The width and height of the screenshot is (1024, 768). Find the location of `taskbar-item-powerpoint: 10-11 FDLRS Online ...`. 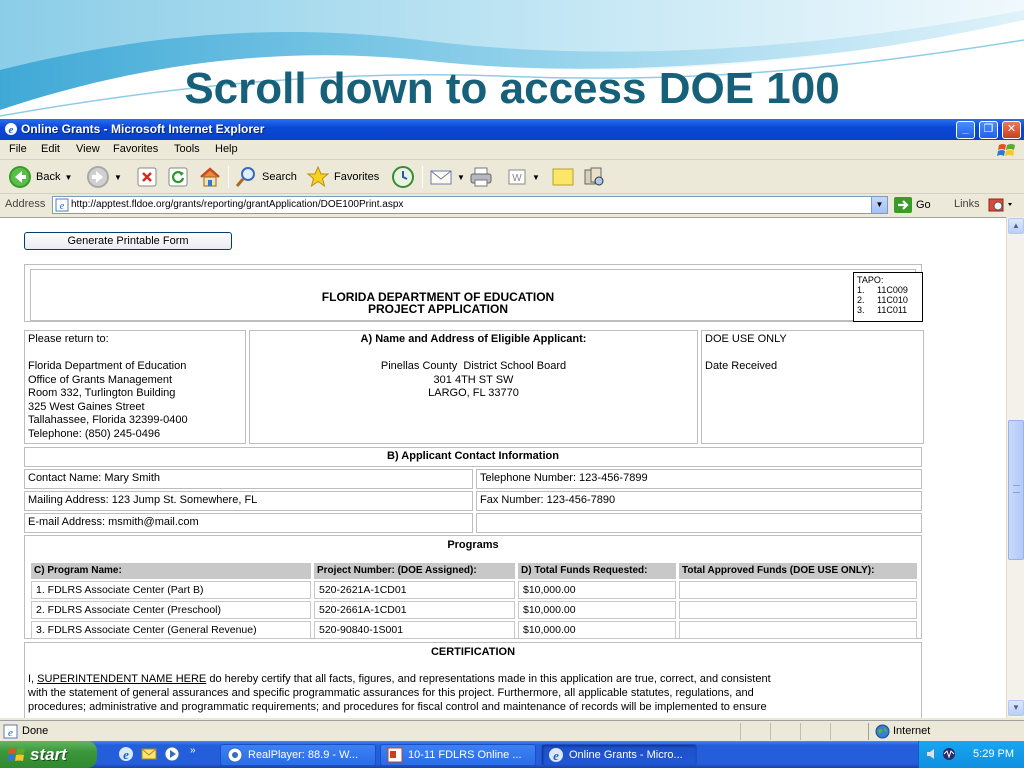

taskbar-item-powerpoint: 10-11 FDLRS Online ... is located at coordinates (458, 755).